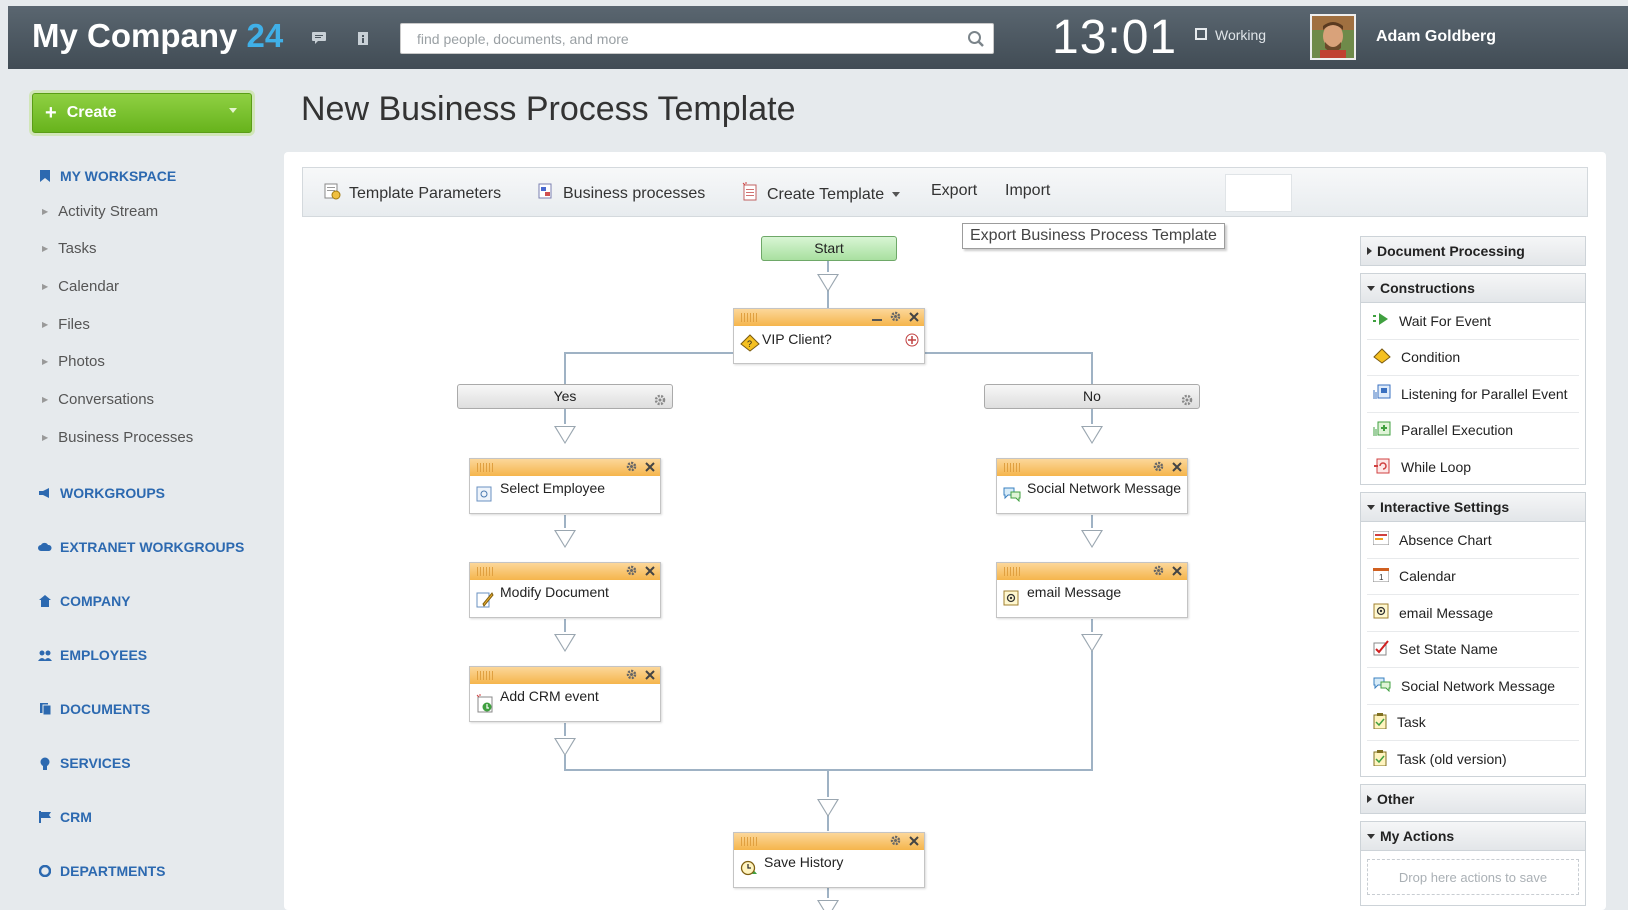  Describe the element at coordinates (1092, 396) in the screenshot. I see `branch-no: No` at that location.